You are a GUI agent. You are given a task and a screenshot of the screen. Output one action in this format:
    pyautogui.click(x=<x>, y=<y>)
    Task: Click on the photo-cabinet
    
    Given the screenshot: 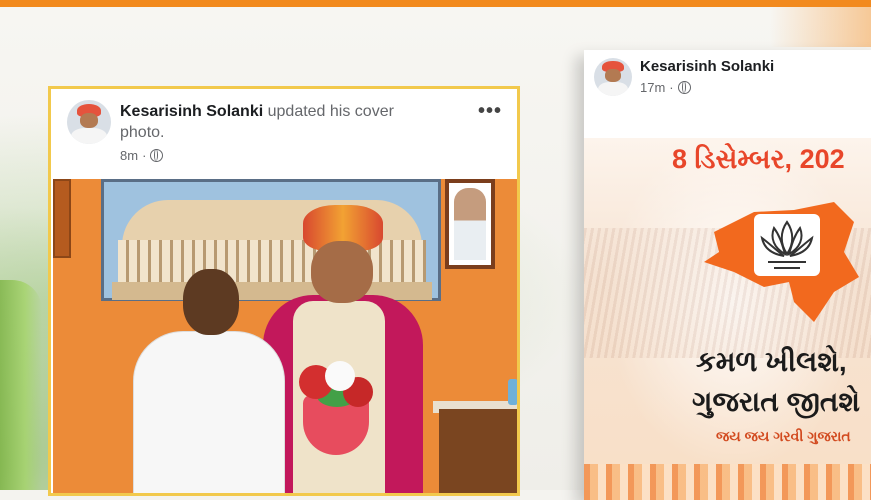 What is the action you would take?
    pyautogui.click(x=478, y=451)
    